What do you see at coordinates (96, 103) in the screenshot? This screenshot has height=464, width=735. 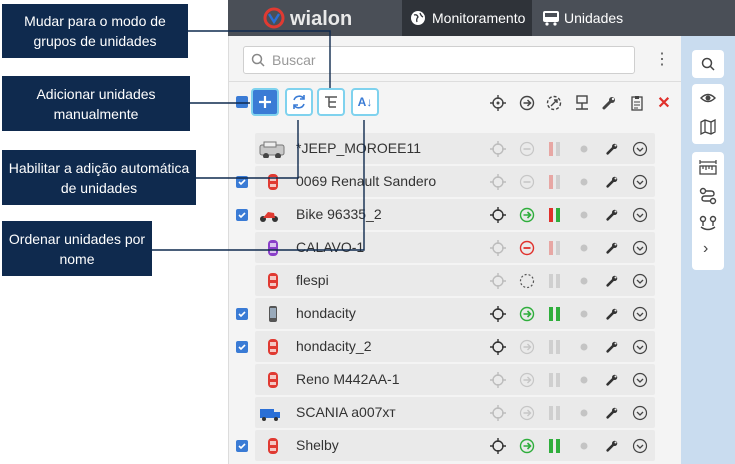 I see `callout-add-units: Adicionar unidades manualmente` at bounding box center [96, 103].